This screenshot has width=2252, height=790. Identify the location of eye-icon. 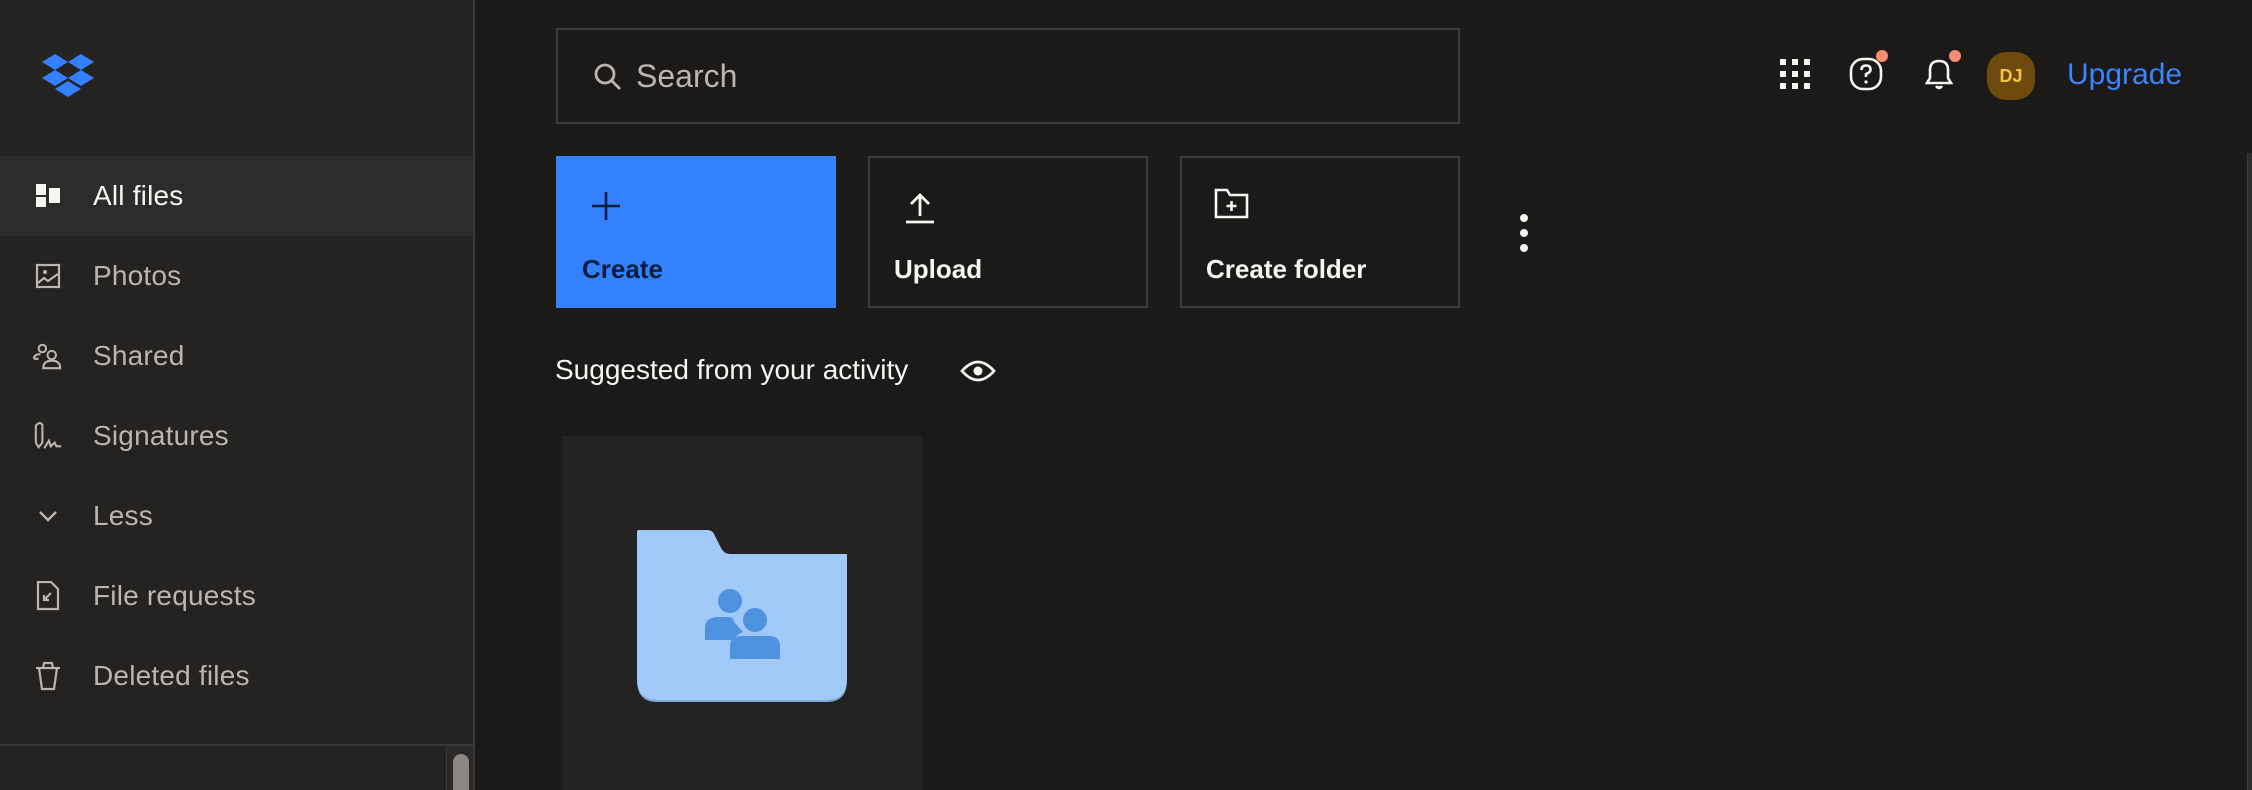
(978, 375).